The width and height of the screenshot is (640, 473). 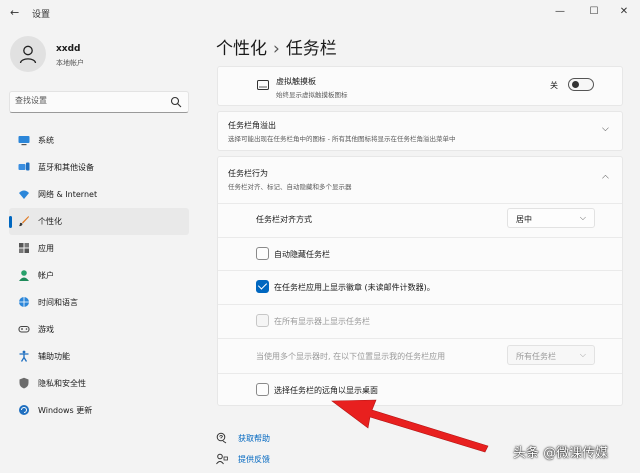 What do you see at coordinates (561, 453) in the screenshot?
I see `watermark-text: 头条 @微课传媒` at bounding box center [561, 453].